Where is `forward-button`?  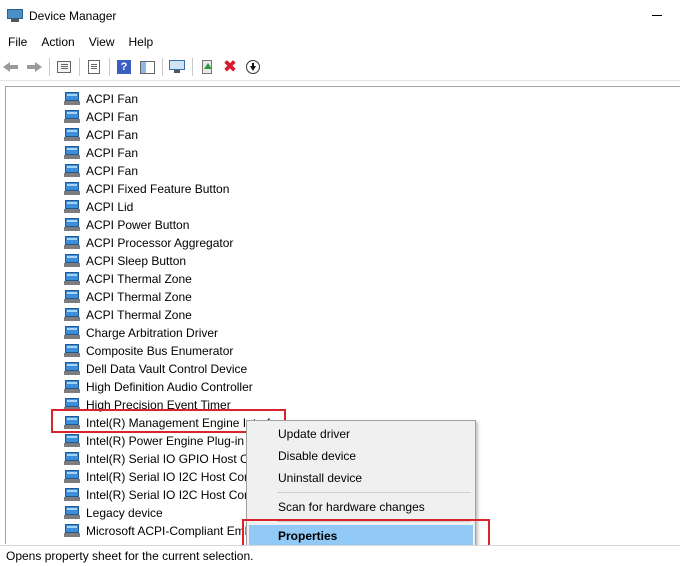
forward-button is located at coordinates (34, 67).